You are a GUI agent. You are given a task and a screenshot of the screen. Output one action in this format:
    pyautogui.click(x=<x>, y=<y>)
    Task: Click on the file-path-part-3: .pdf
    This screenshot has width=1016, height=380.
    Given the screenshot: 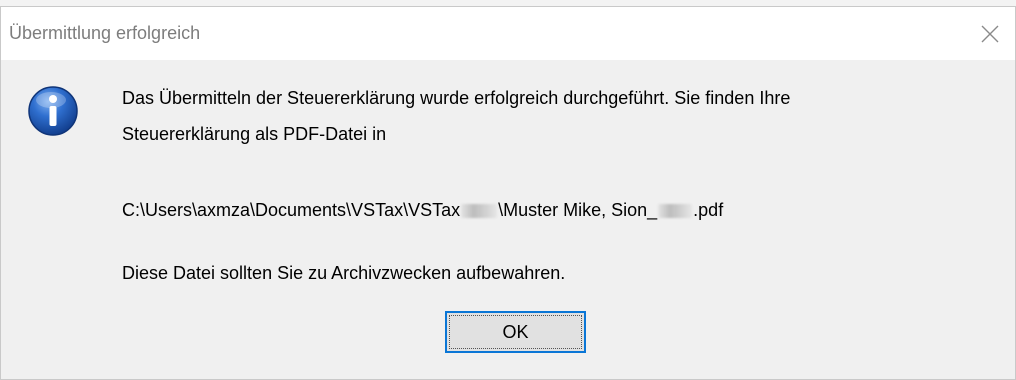 What is the action you would take?
    pyautogui.click(x=708, y=210)
    